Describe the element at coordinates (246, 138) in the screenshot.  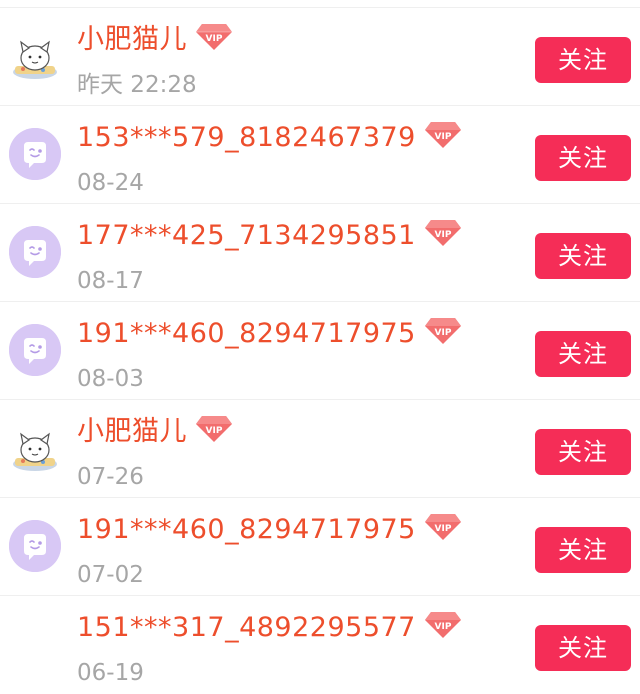
I see `user-name: 153***579_8182467379` at that location.